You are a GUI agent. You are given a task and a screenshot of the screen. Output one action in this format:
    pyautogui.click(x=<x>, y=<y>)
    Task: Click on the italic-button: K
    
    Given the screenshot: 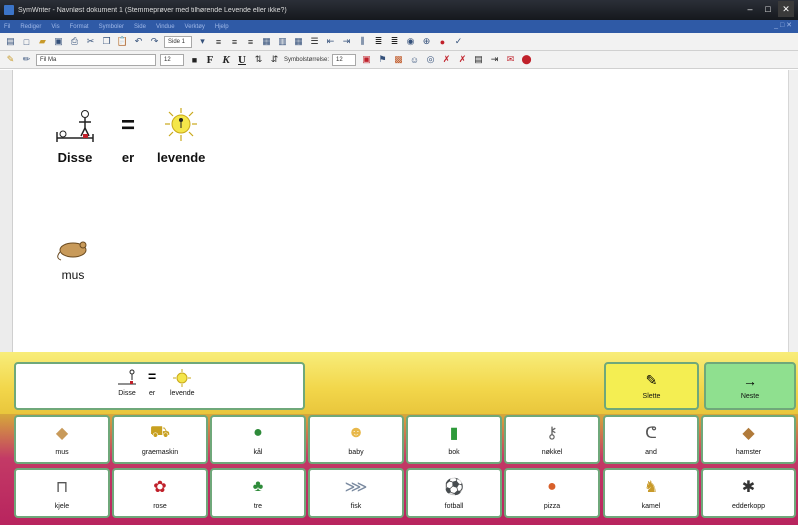 What is the action you would take?
    pyautogui.click(x=226, y=60)
    